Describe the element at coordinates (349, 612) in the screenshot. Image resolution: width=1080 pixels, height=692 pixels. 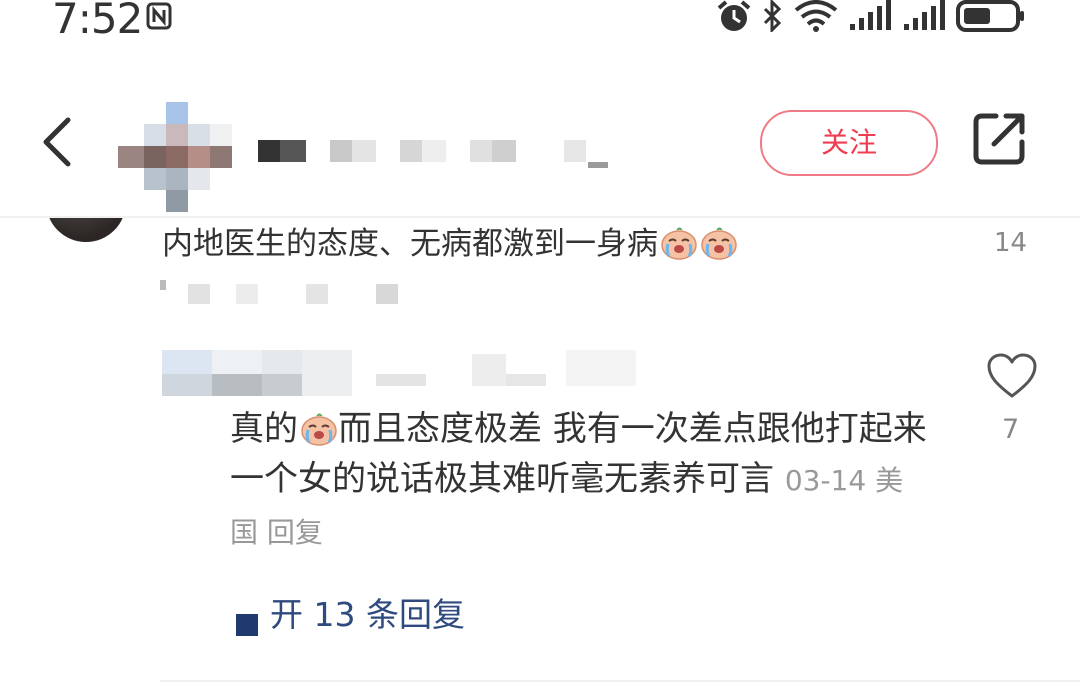
I see `expand-replies-button: 开 13 条回复` at that location.